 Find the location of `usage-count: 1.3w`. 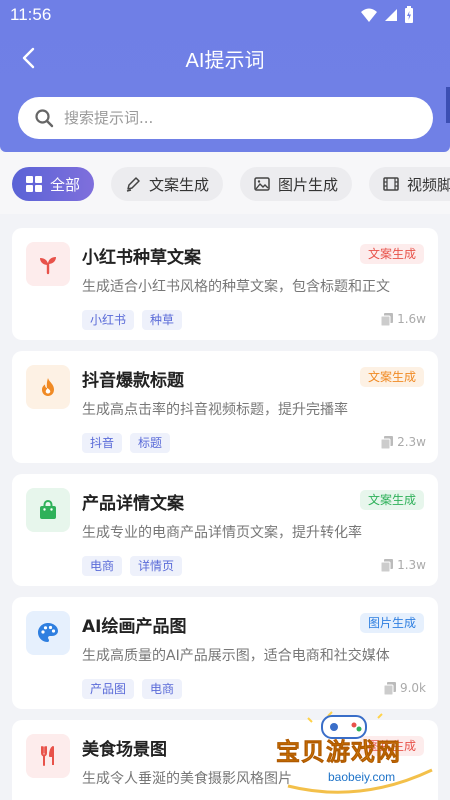

usage-count: 1.3w is located at coordinates (403, 565).